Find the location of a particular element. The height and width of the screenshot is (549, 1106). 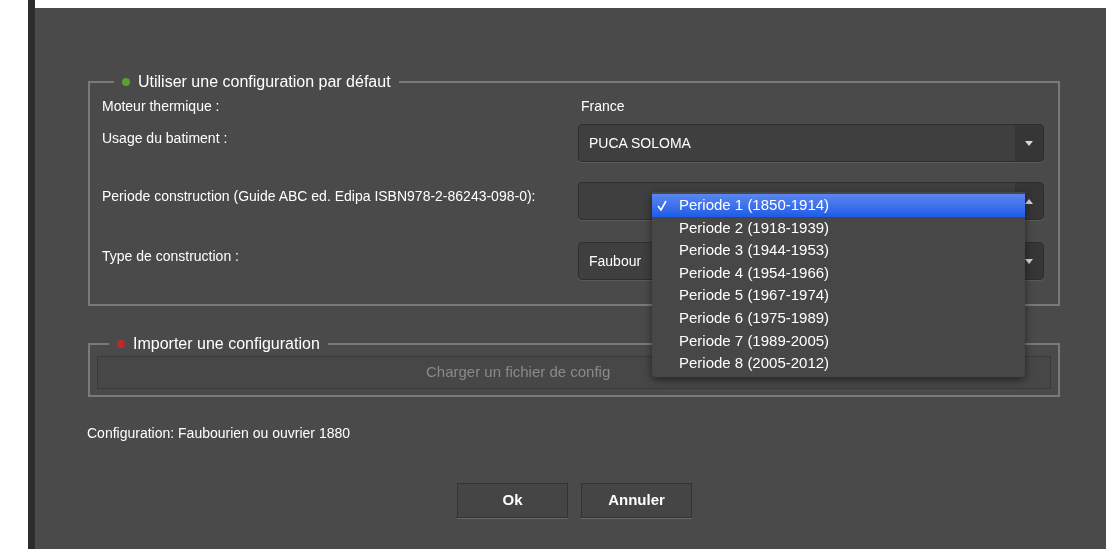

field-label: Type de construction : is located at coordinates (171, 256).